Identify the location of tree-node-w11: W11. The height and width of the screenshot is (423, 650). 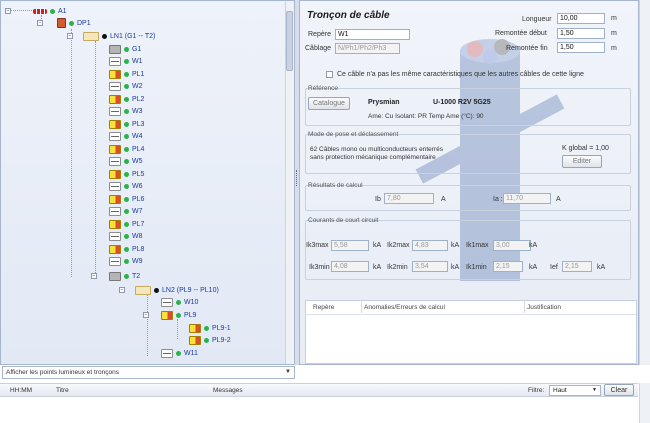
(179, 353).